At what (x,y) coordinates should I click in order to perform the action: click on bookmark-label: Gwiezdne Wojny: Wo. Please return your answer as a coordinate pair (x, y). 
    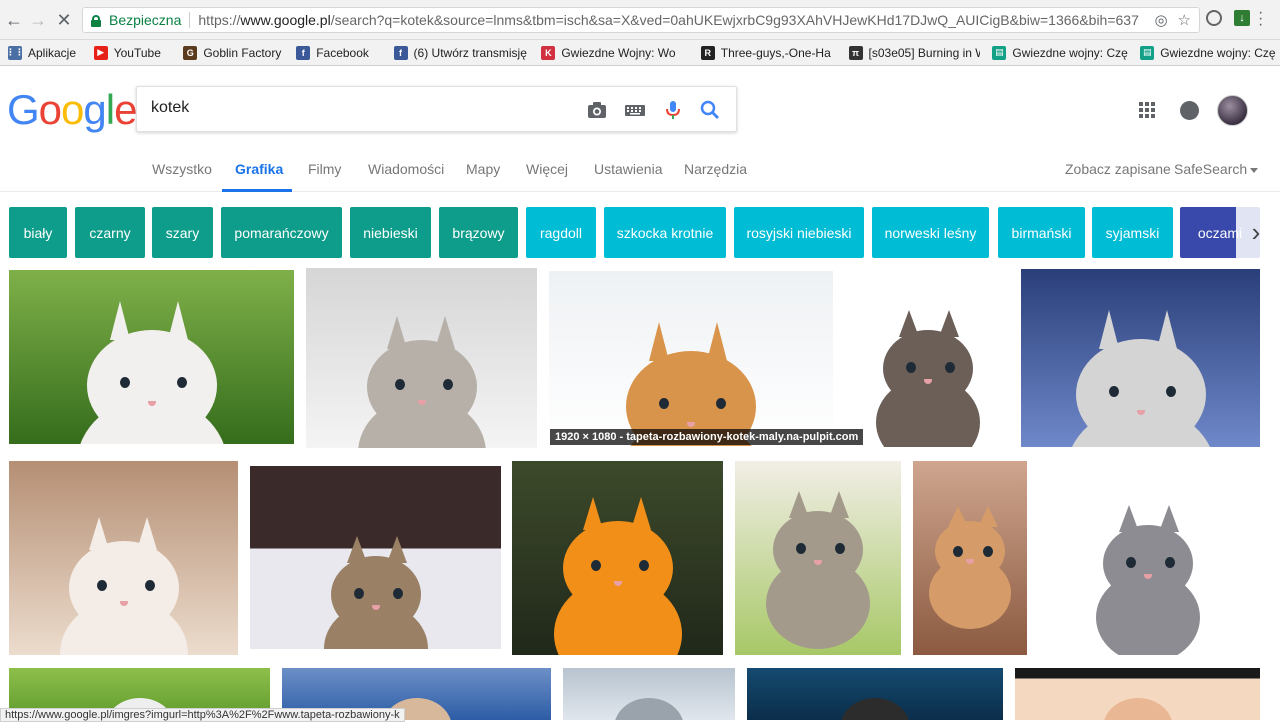
    Looking at the image, I should click on (618, 52).